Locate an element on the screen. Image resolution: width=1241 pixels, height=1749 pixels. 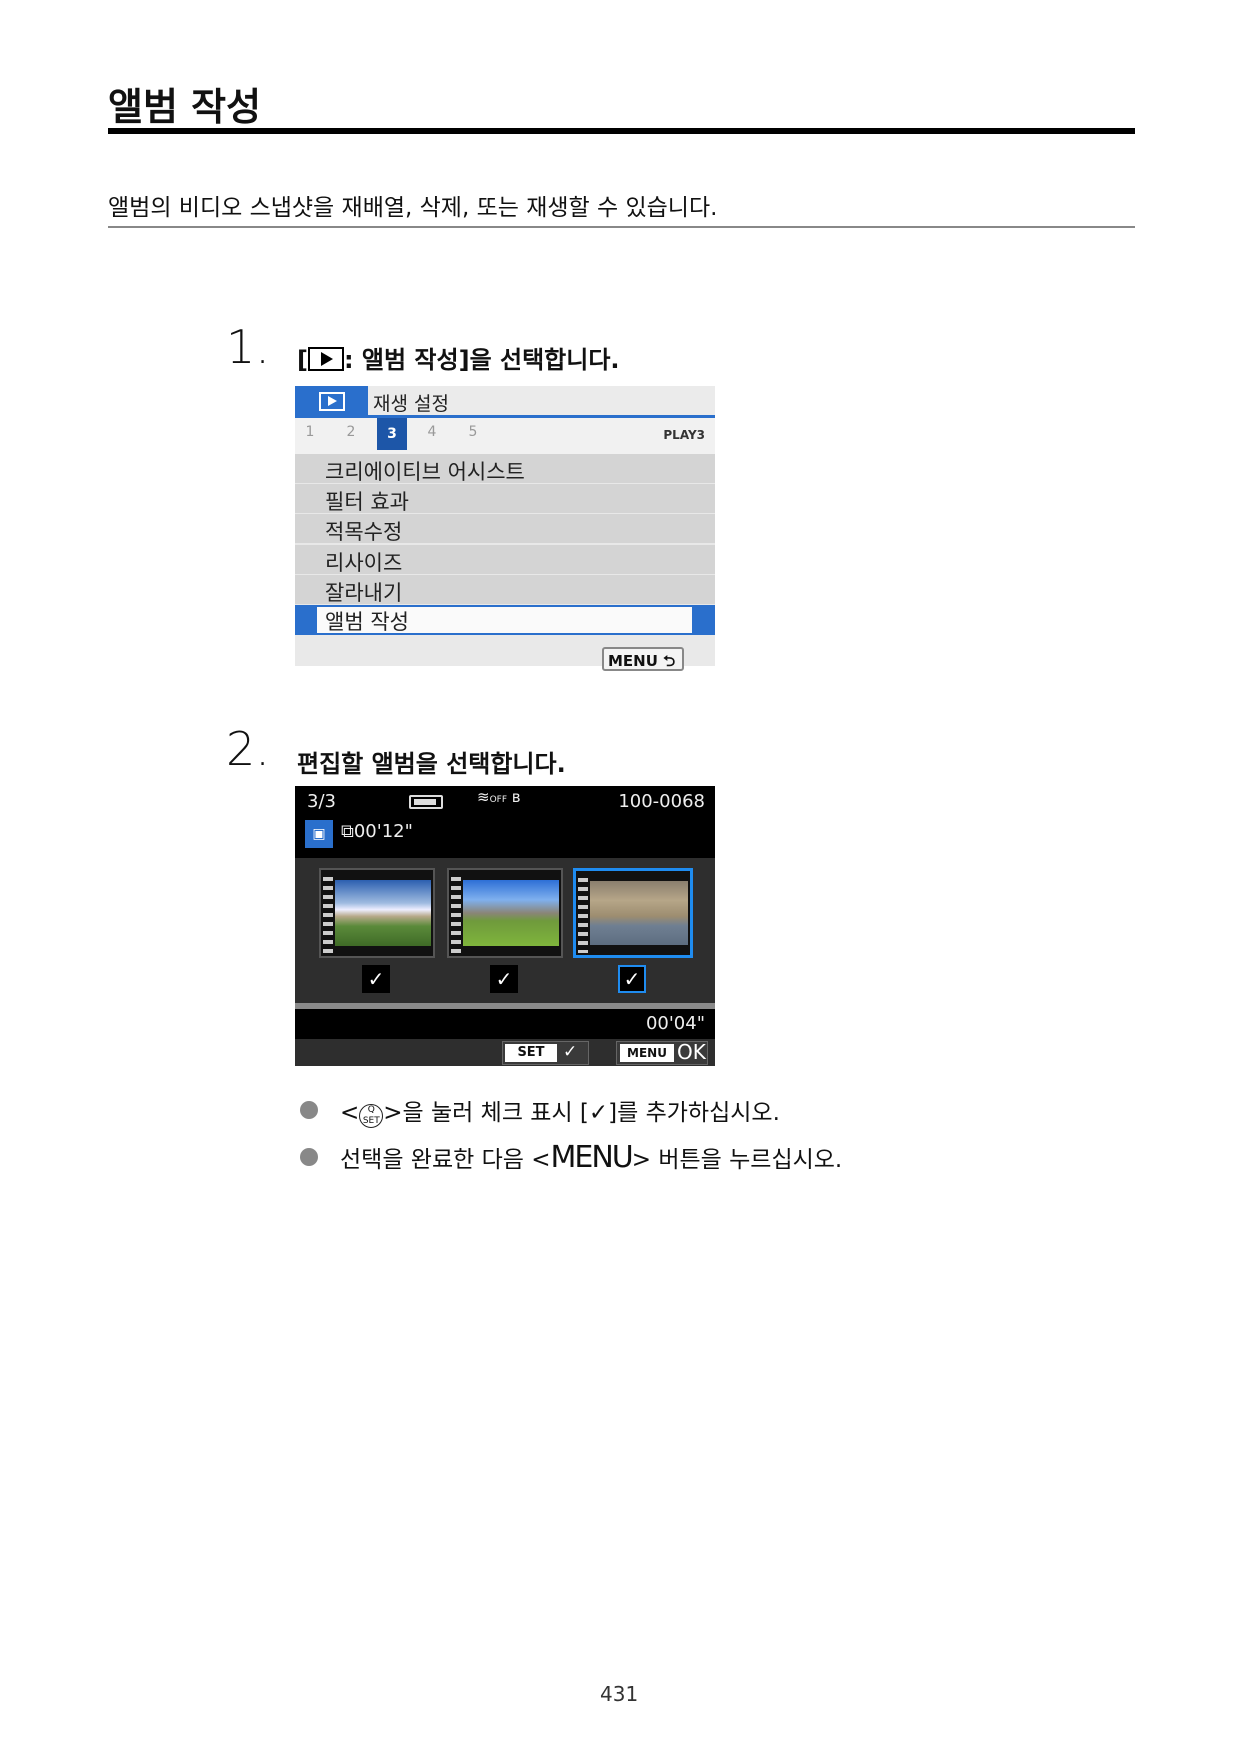
menu-ok-button: MENU OK is located at coordinates (662, 1052).